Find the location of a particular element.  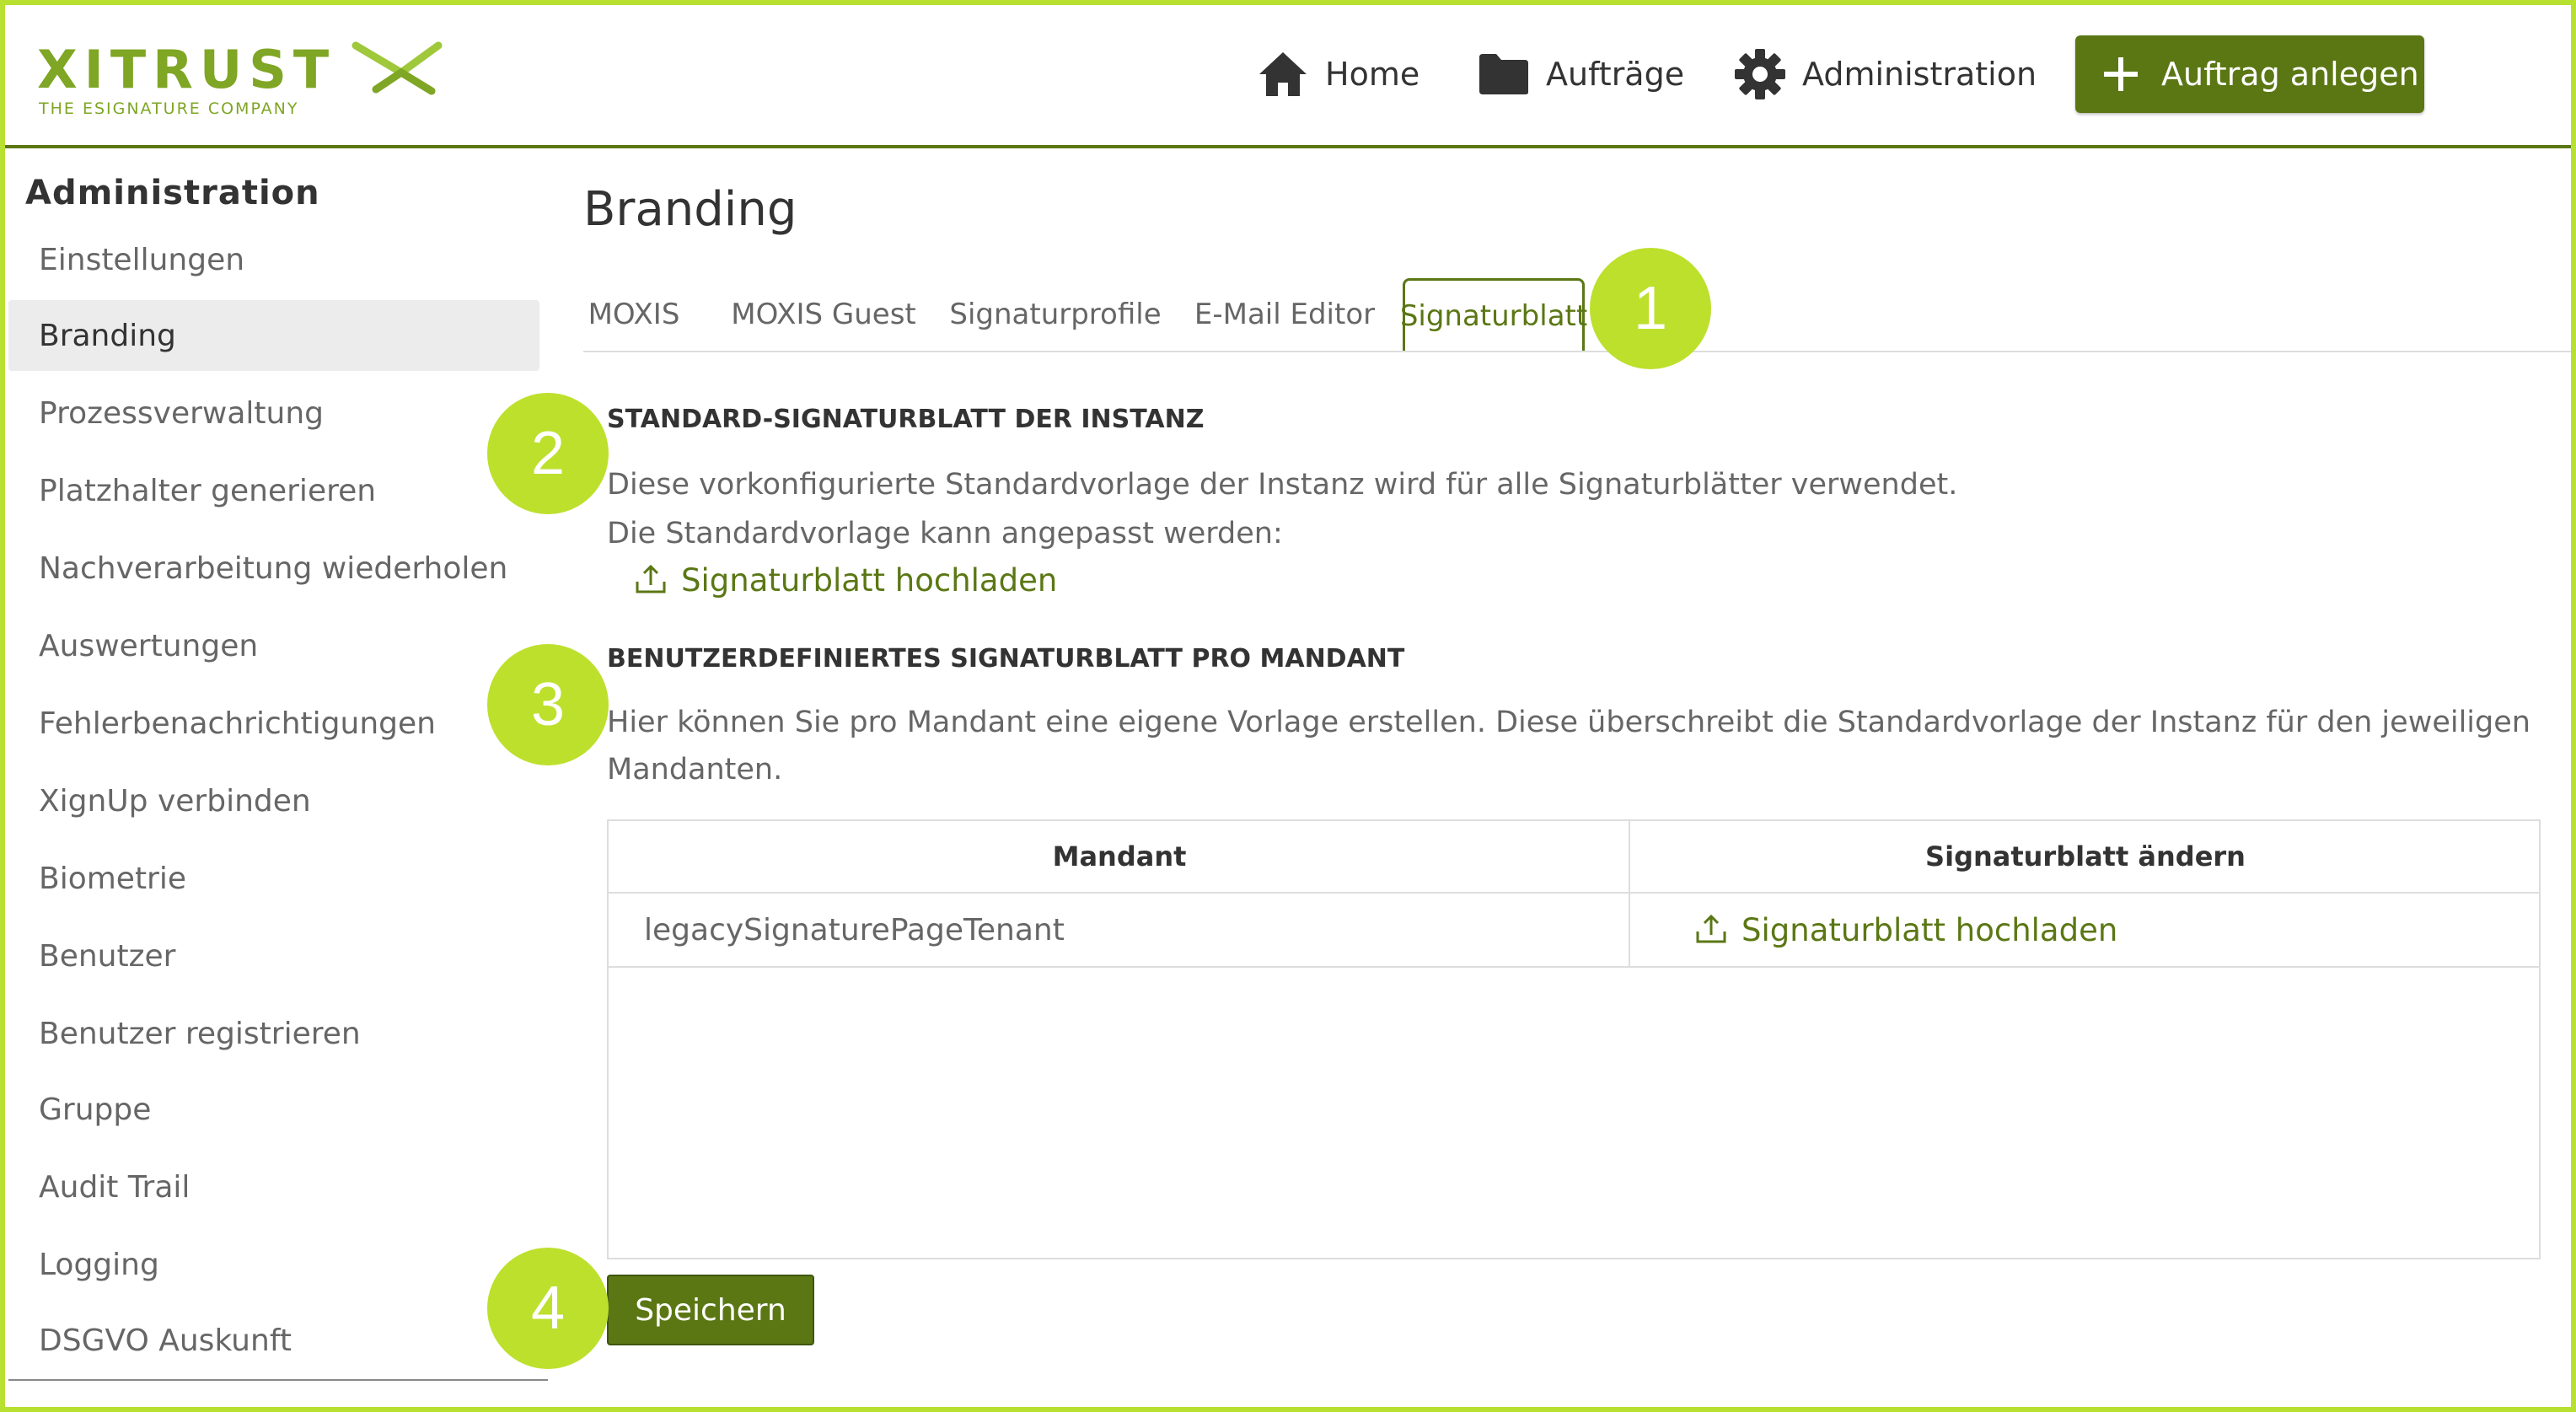

folder-icon is located at coordinates (1504, 74).